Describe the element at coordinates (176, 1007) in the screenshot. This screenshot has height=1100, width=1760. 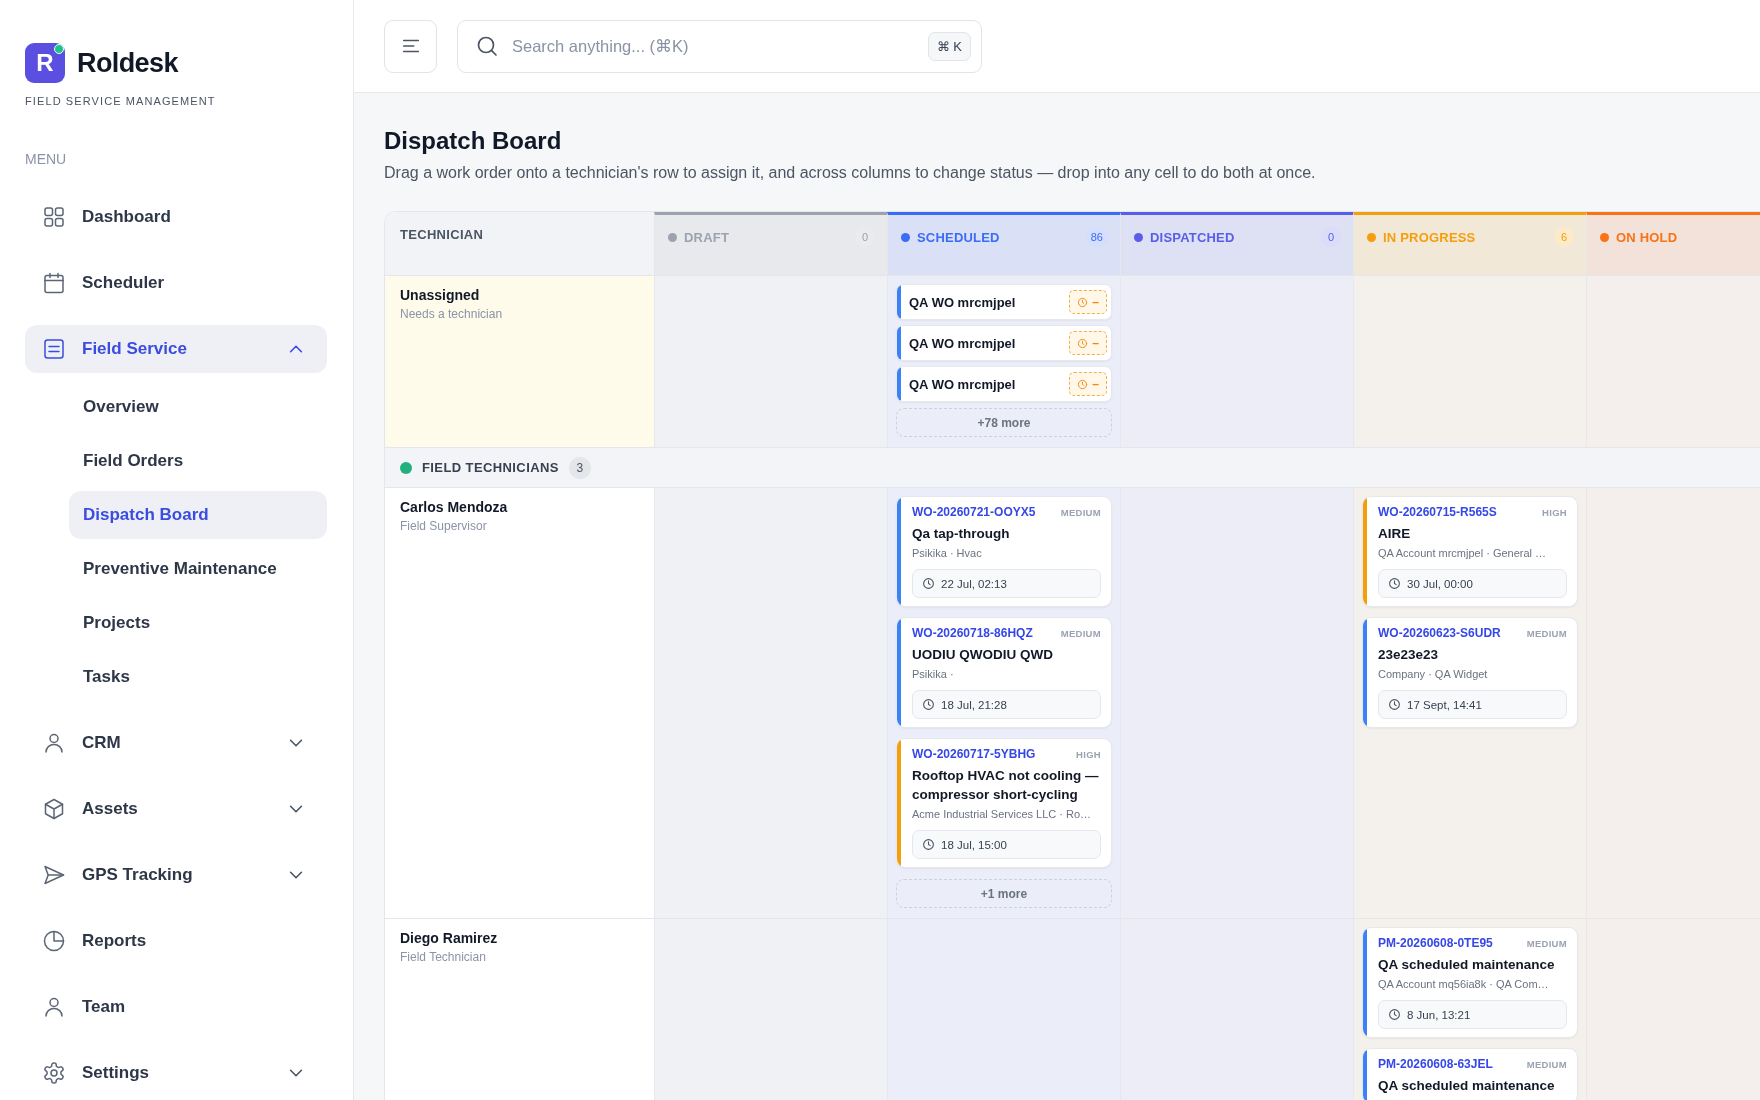
I see `nav-item: Team` at that location.